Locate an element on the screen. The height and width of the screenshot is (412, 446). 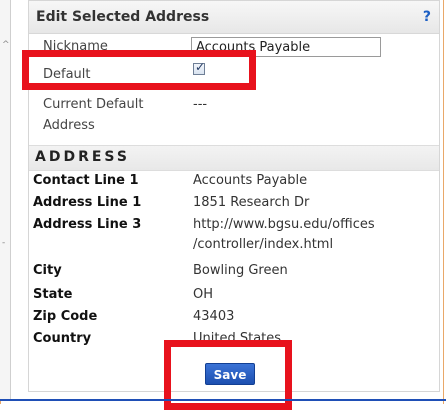
highlight-box-default is located at coordinates (139, 70).